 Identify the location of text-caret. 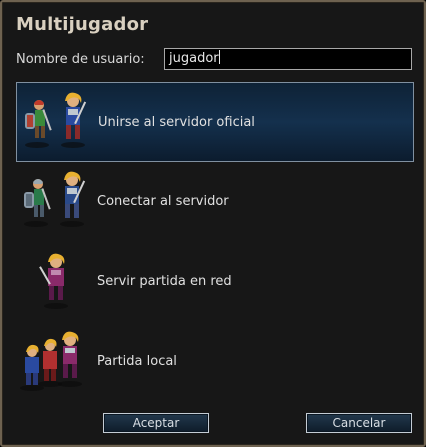
(219, 57).